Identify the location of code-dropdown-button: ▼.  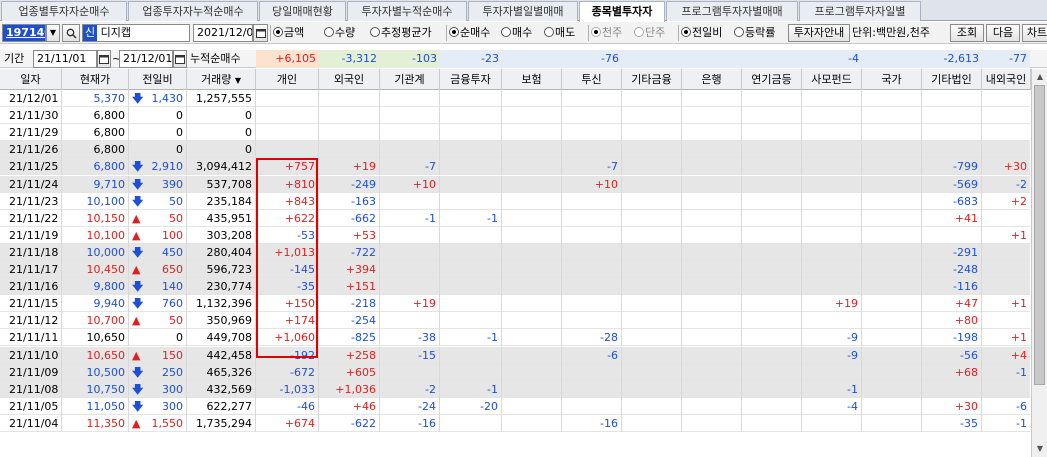
(53, 33).